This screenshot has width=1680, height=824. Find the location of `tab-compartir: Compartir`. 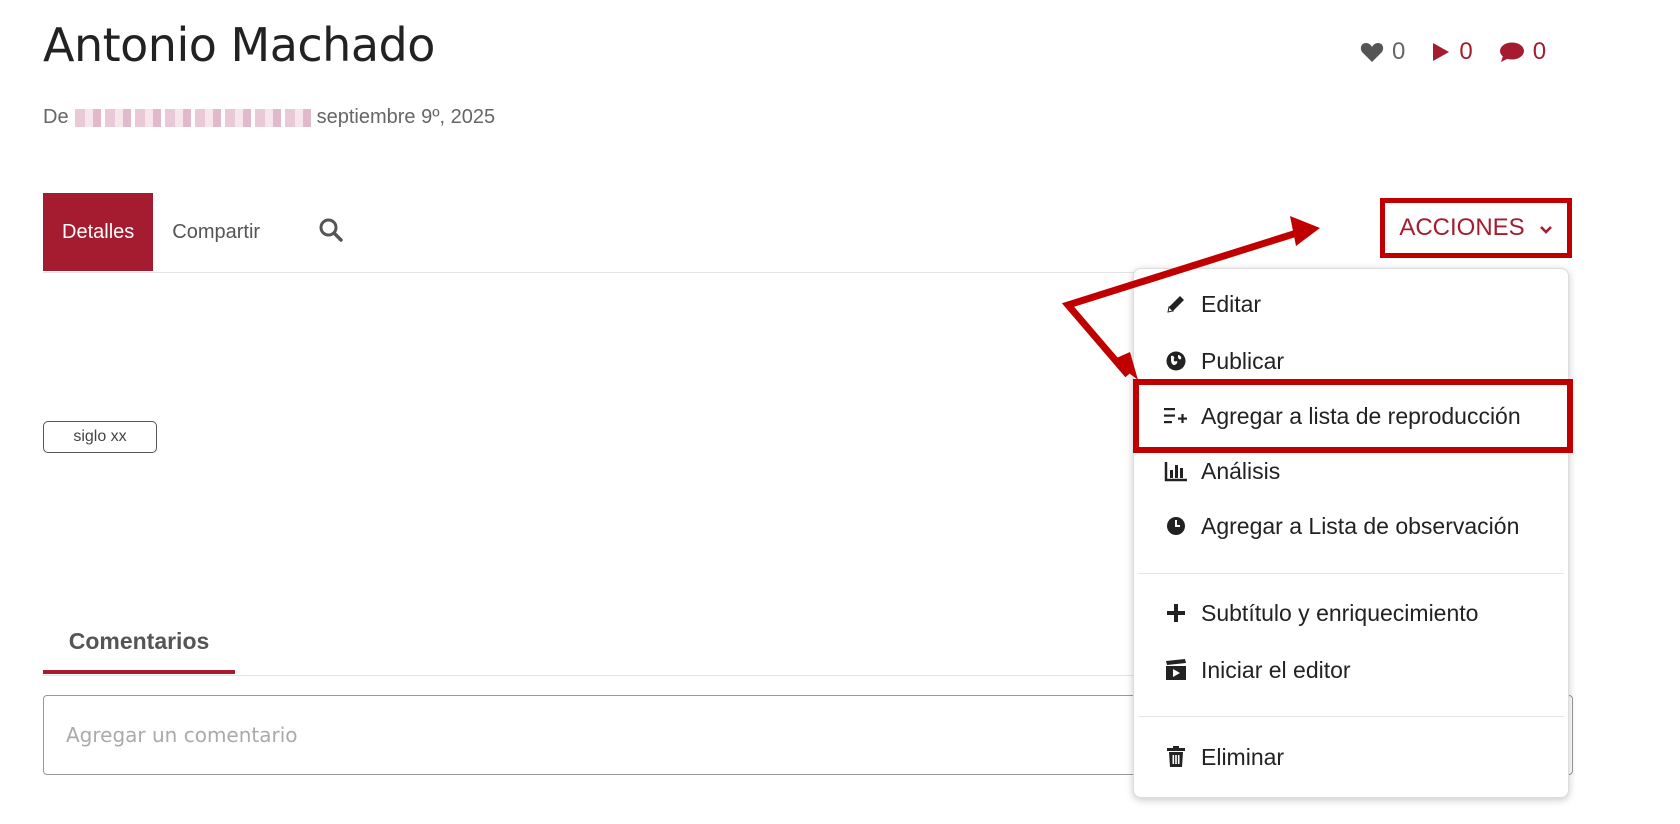

tab-compartir: Compartir is located at coordinates (216, 232).